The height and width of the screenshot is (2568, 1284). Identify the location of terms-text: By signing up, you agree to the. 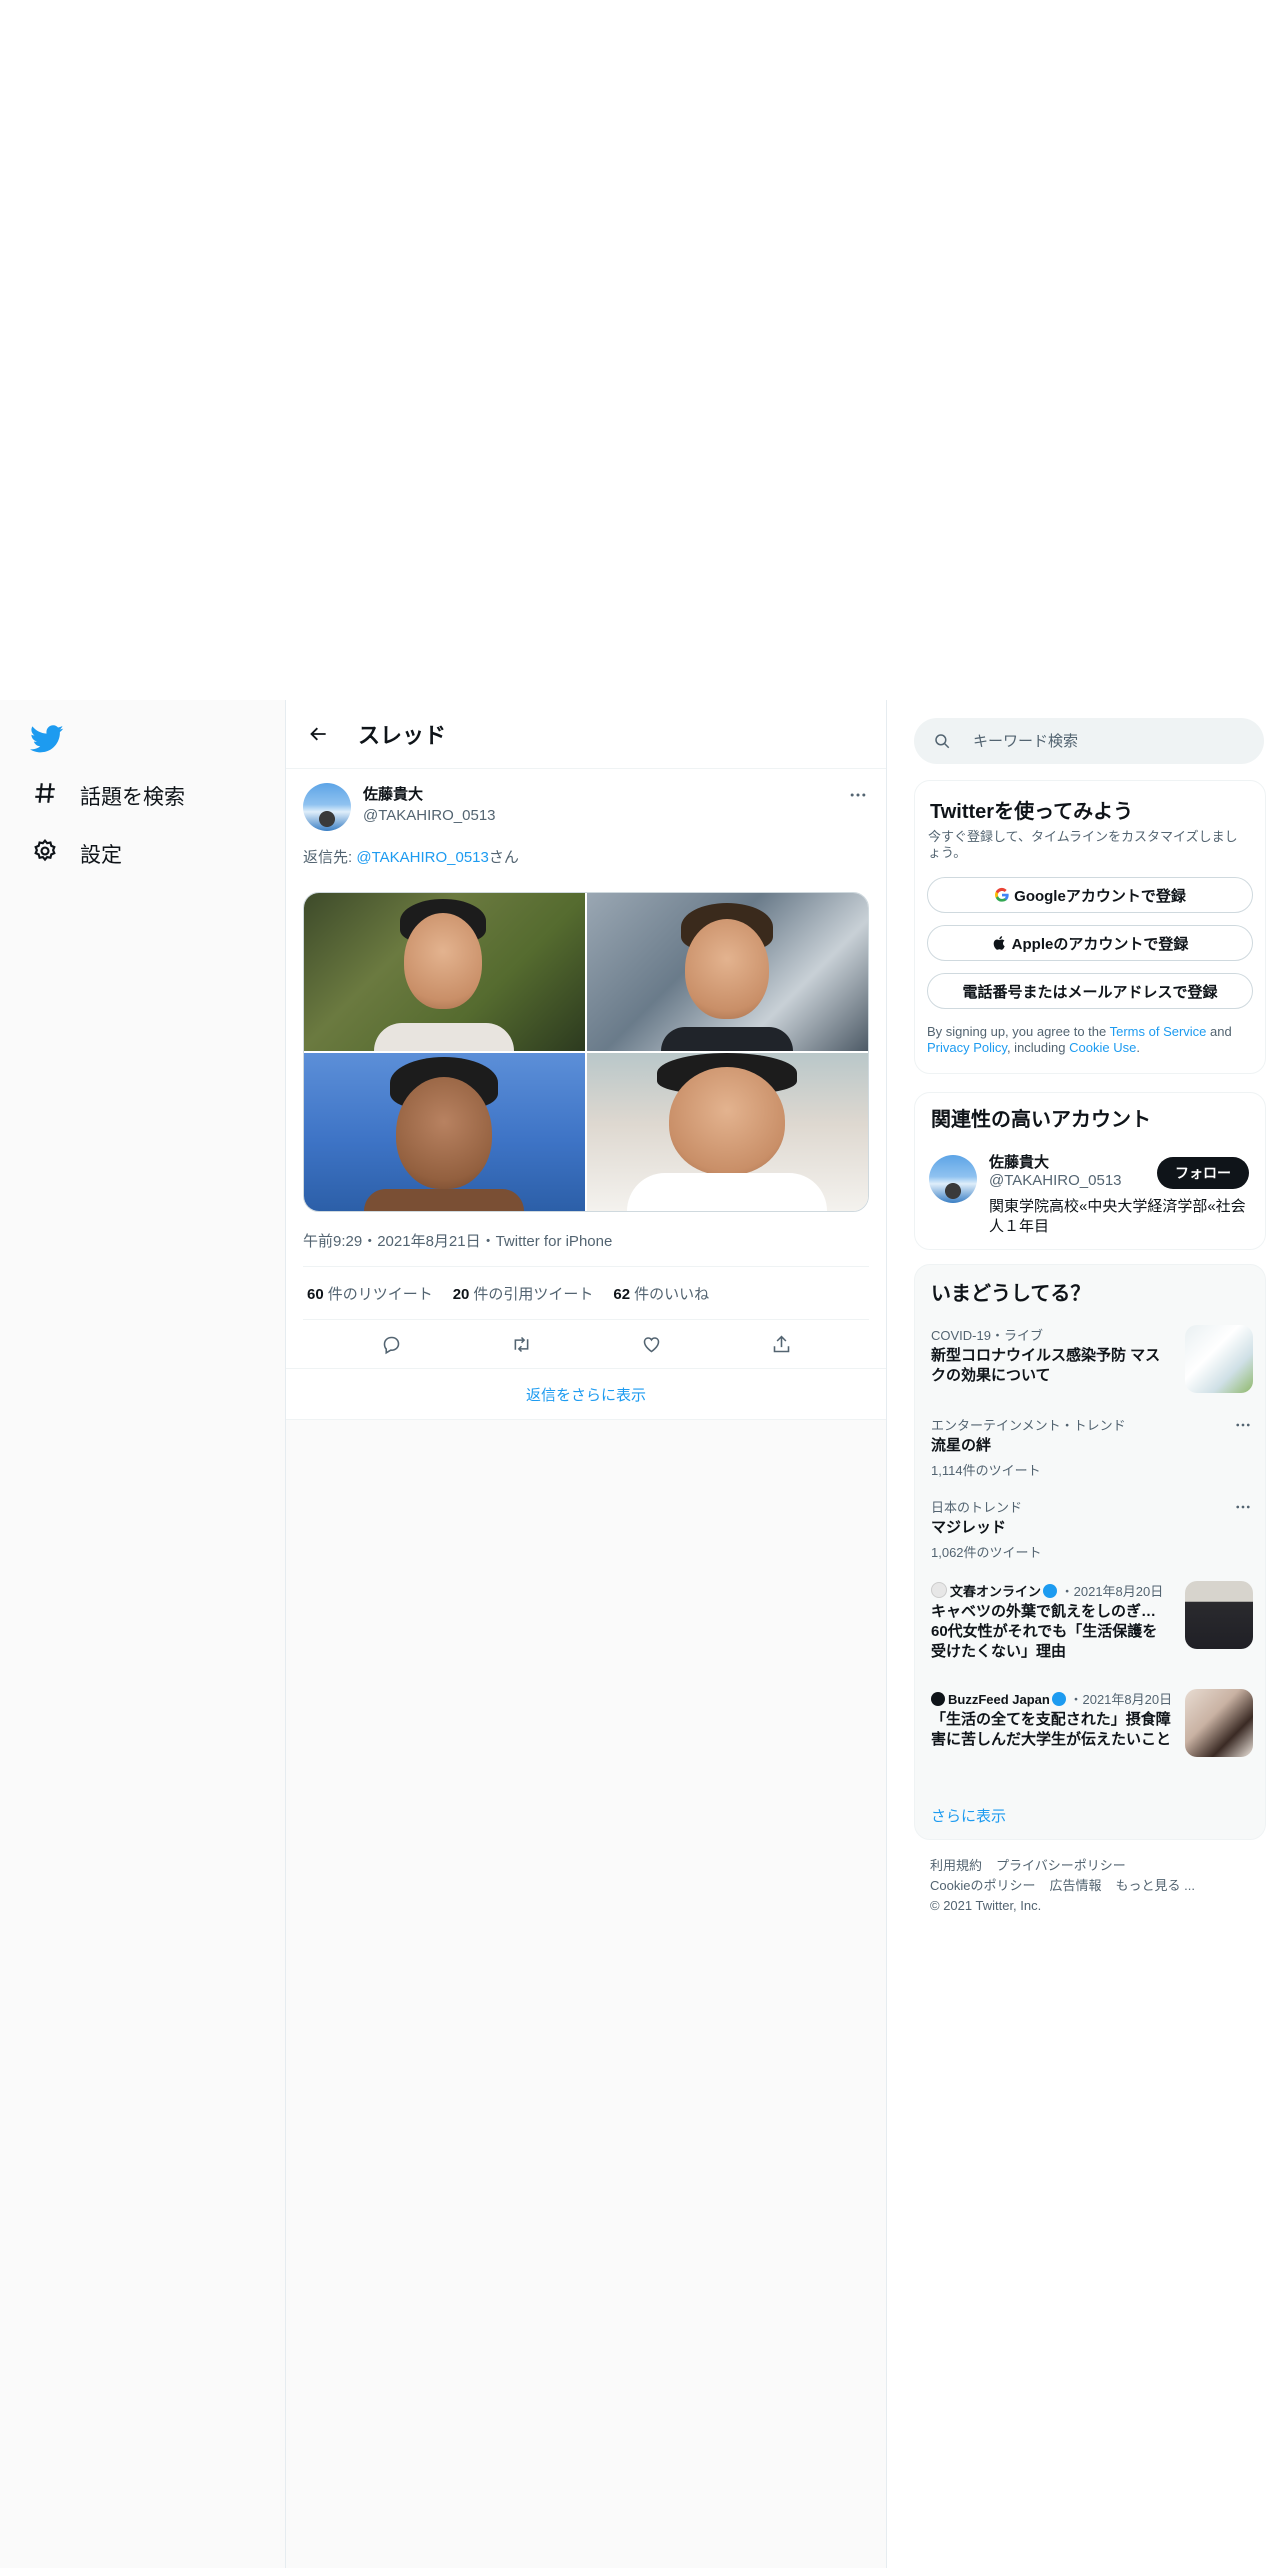
(1018, 1031).